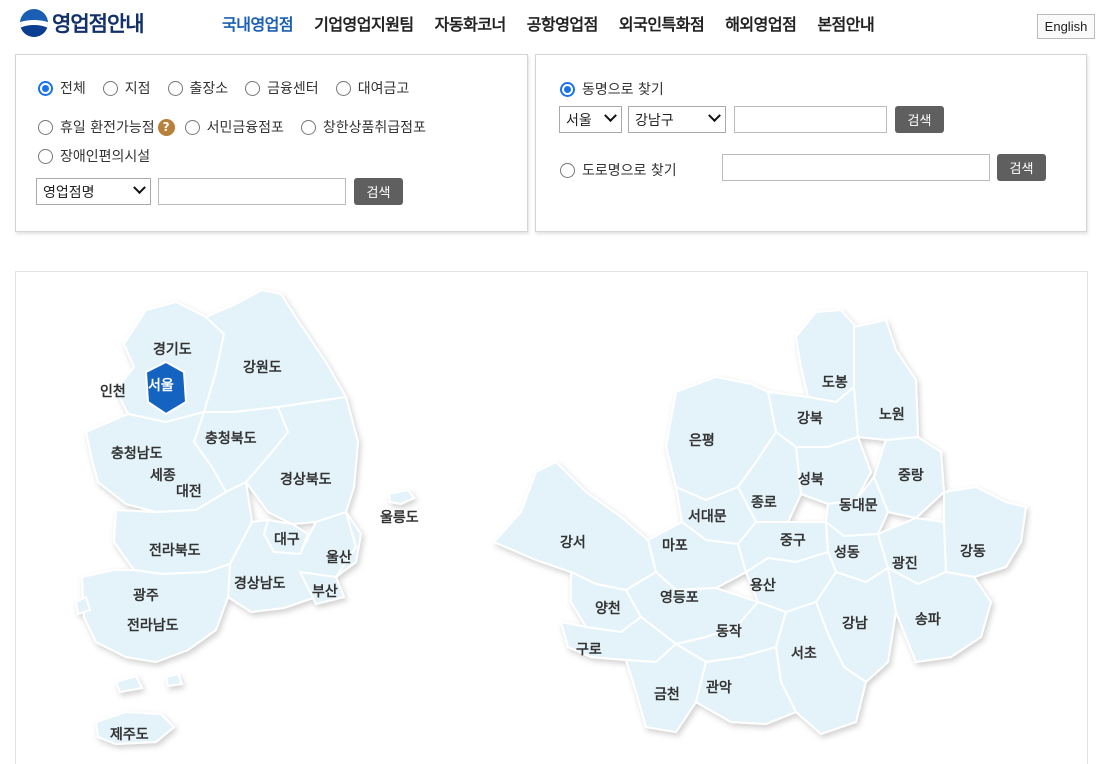 The width and height of the screenshot is (1104, 764). Describe the element at coordinates (811, 480) in the screenshot. I see `label-seongbuk: 성북` at that location.